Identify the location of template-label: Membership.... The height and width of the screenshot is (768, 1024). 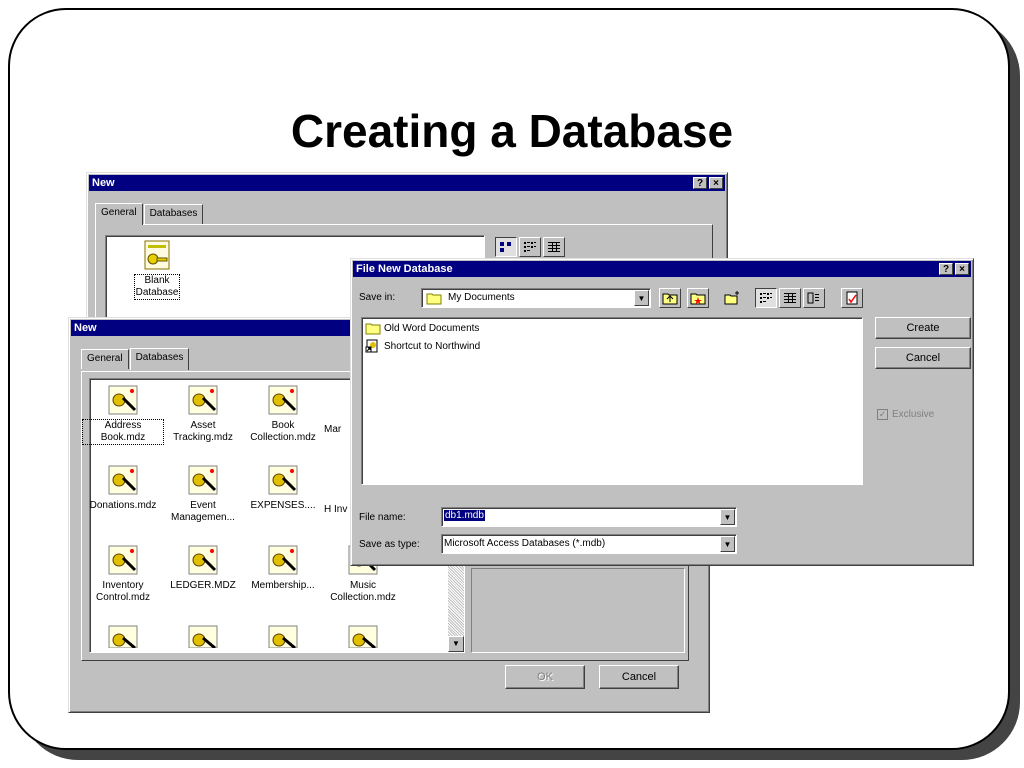
(283, 585).